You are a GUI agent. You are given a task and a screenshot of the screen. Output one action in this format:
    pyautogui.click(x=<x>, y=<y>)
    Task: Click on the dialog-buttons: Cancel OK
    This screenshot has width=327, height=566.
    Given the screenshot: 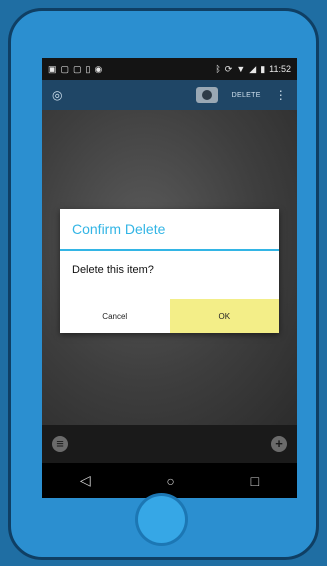 What is the action you would take?
    pyautogui.click(x=169, y=316)
    